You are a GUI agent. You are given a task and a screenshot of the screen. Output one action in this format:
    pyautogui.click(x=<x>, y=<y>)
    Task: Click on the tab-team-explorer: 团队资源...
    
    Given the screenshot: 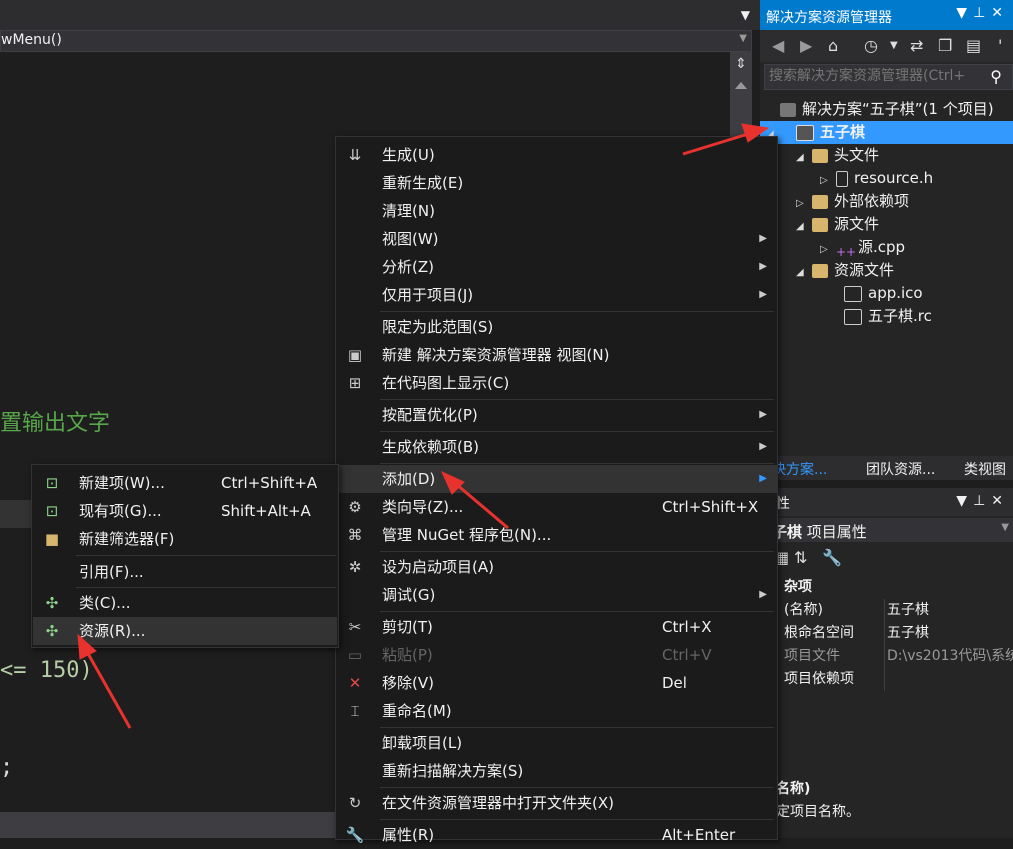 What is the action you would take?
    pyautogui.click(x=900, y=469)
    